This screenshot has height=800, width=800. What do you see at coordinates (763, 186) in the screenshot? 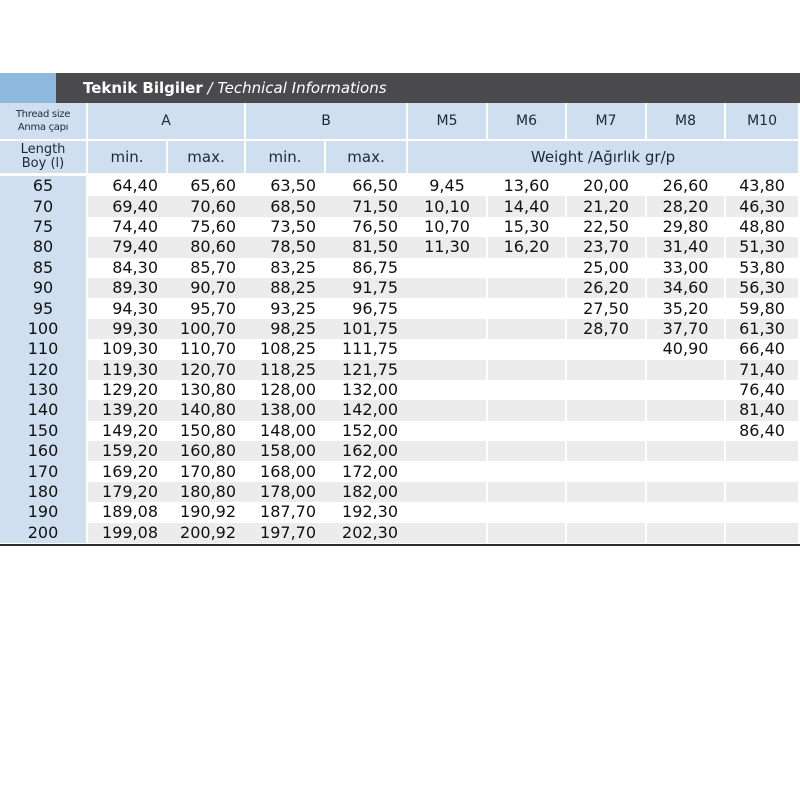
I see `weight-m10-cell: 43,80` at bounding box center [763, 186].